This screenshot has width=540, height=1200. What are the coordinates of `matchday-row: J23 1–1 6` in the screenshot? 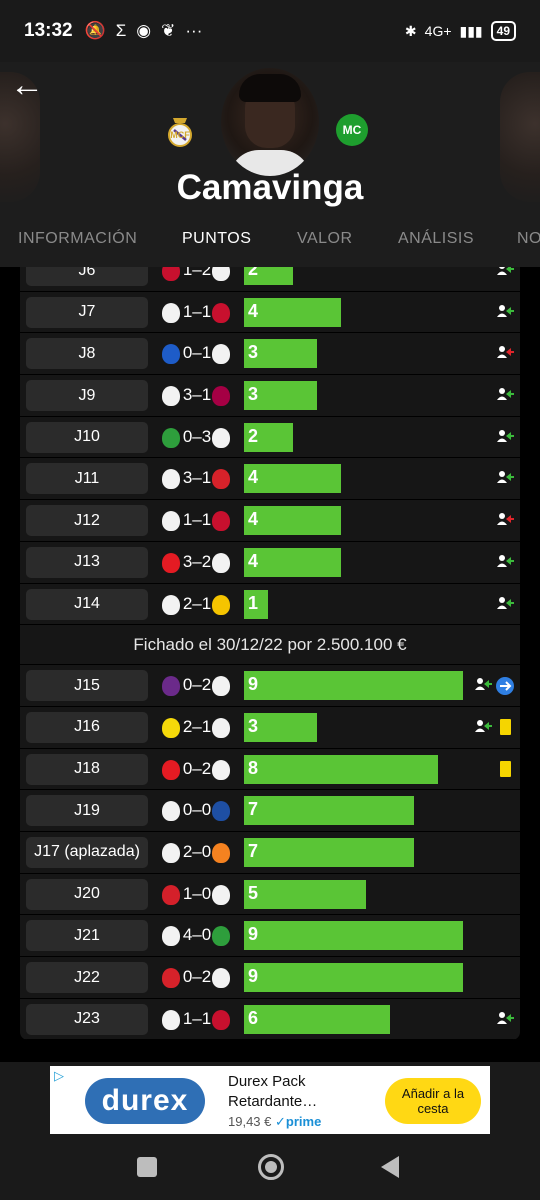 It's located at (270, 1019).